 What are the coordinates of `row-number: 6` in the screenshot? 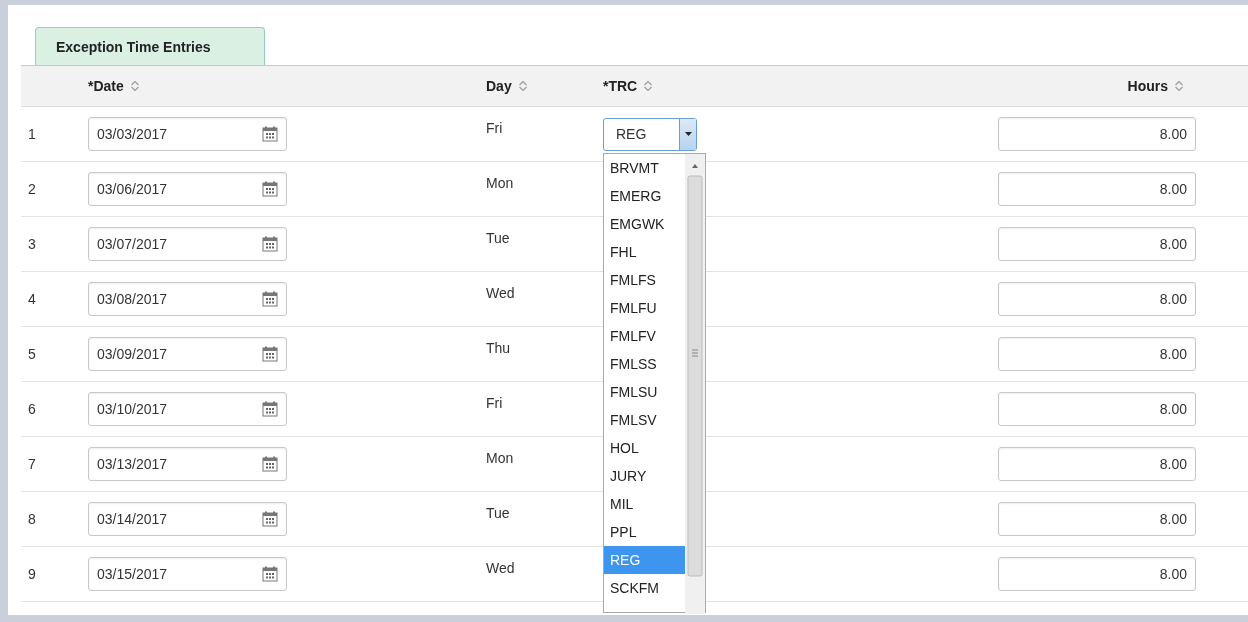 It's located at (32, 409).